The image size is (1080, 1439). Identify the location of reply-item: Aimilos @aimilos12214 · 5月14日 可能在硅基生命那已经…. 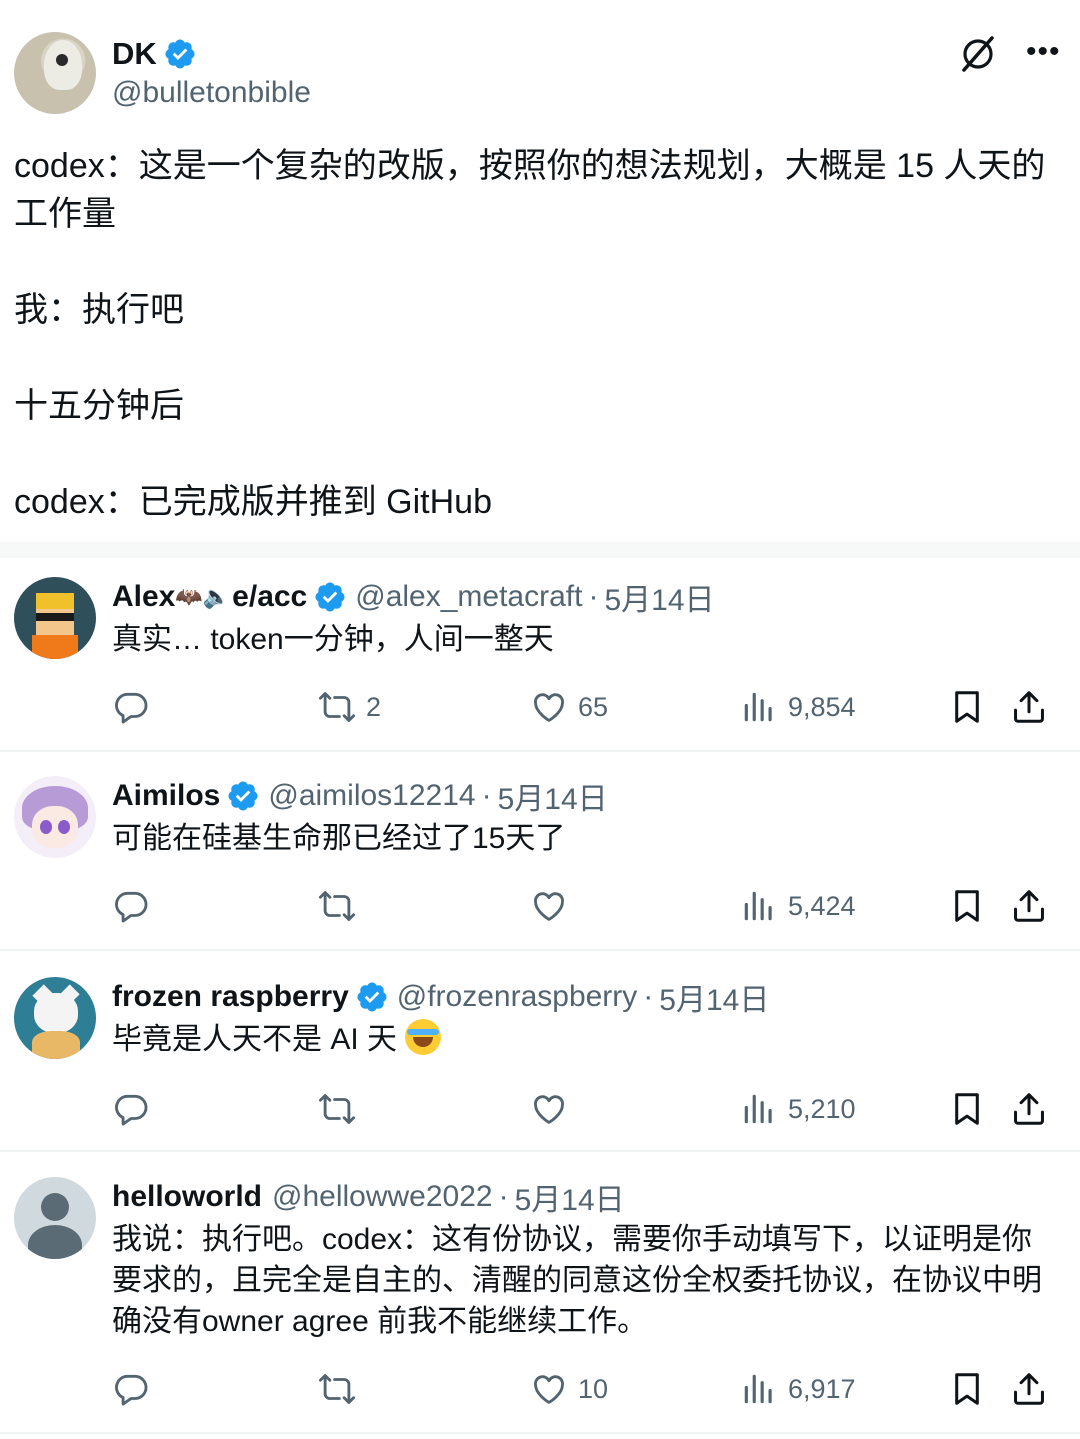
(540, 861).